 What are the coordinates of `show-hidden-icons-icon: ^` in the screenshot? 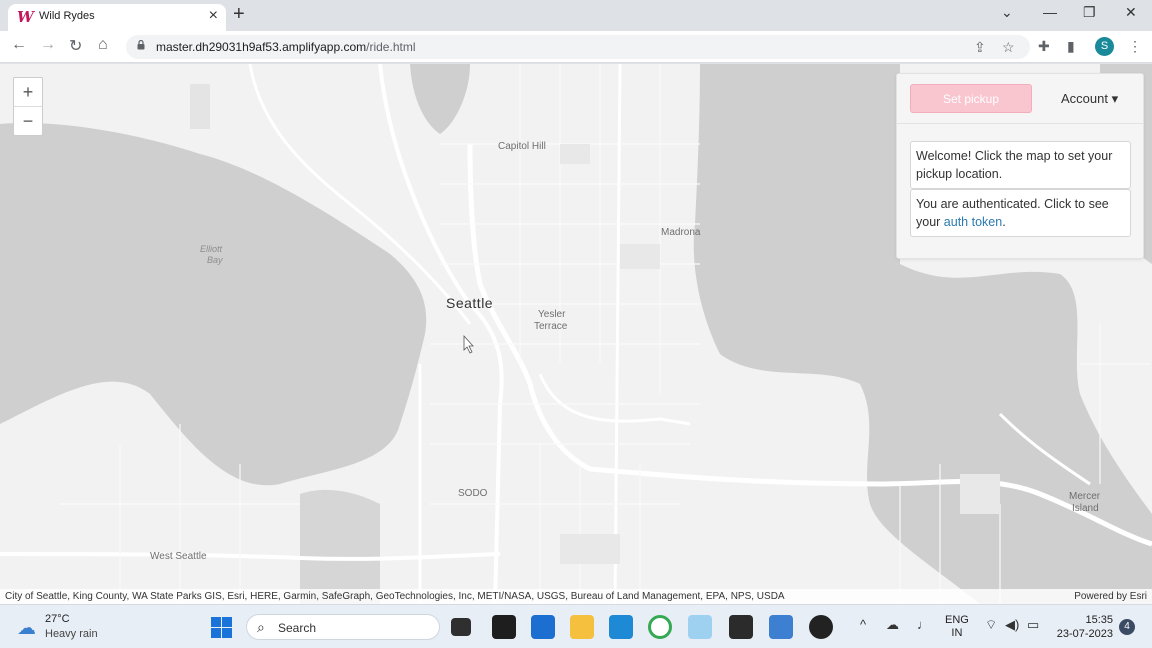 It's located at (863, 624).